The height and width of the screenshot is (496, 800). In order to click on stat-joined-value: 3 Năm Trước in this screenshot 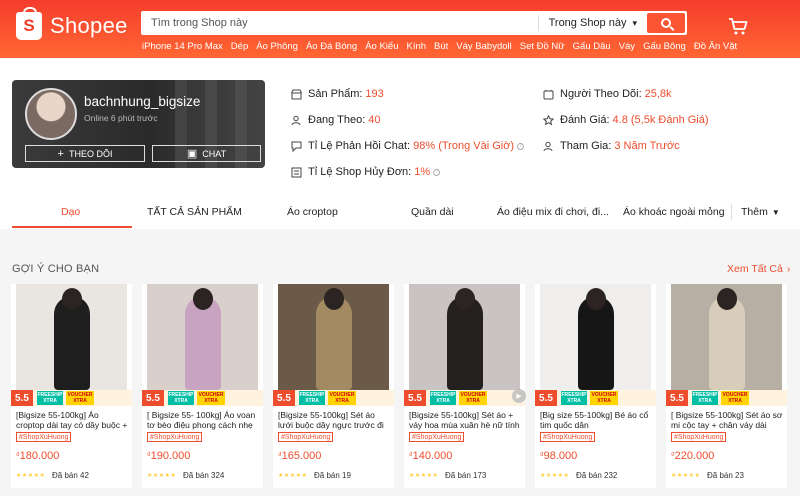, I will do `click(647, 146)`.